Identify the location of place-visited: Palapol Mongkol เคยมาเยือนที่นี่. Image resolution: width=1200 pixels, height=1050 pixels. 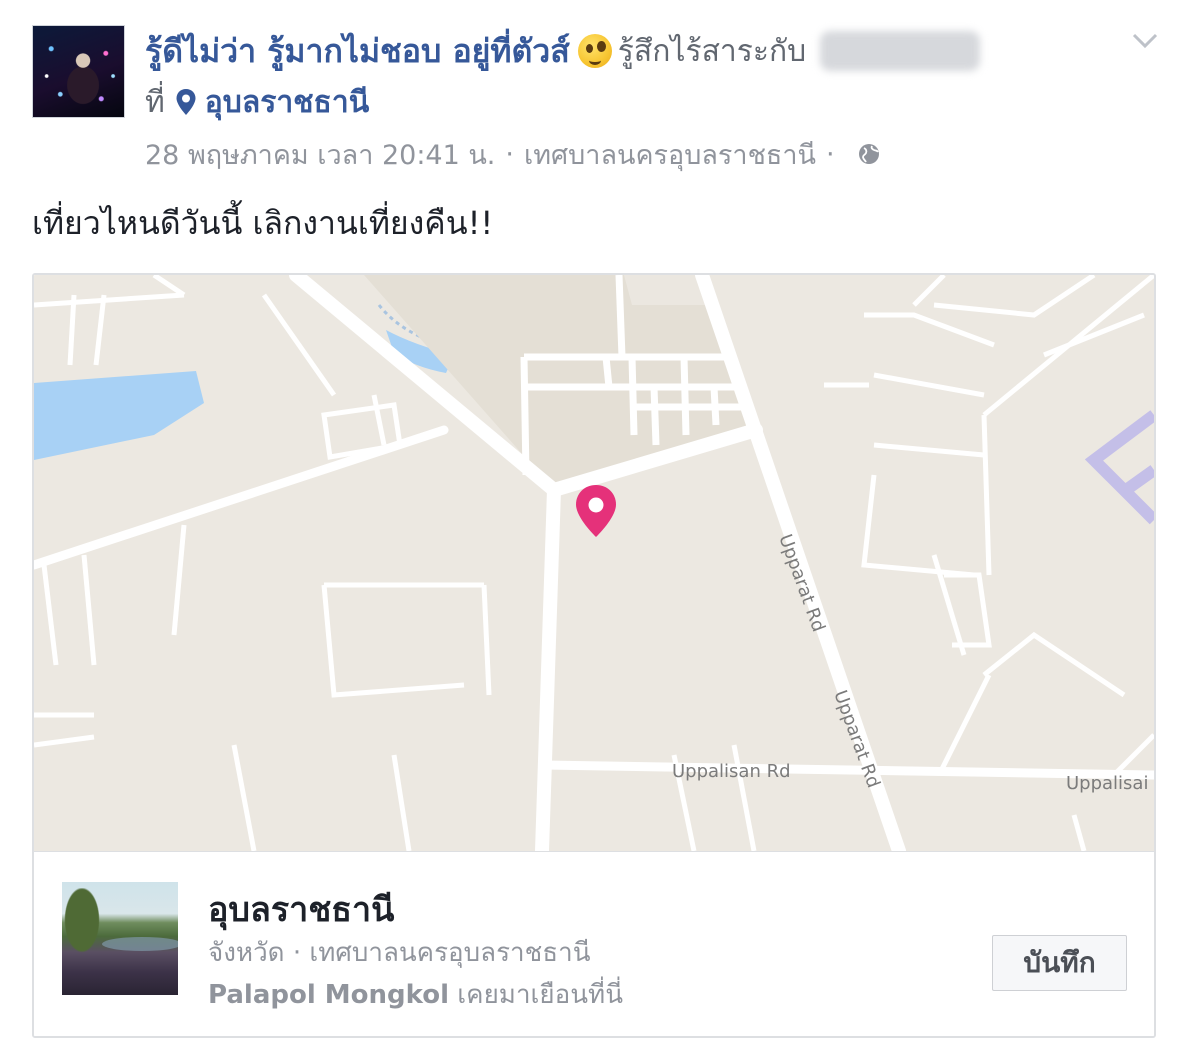
(415, 994).